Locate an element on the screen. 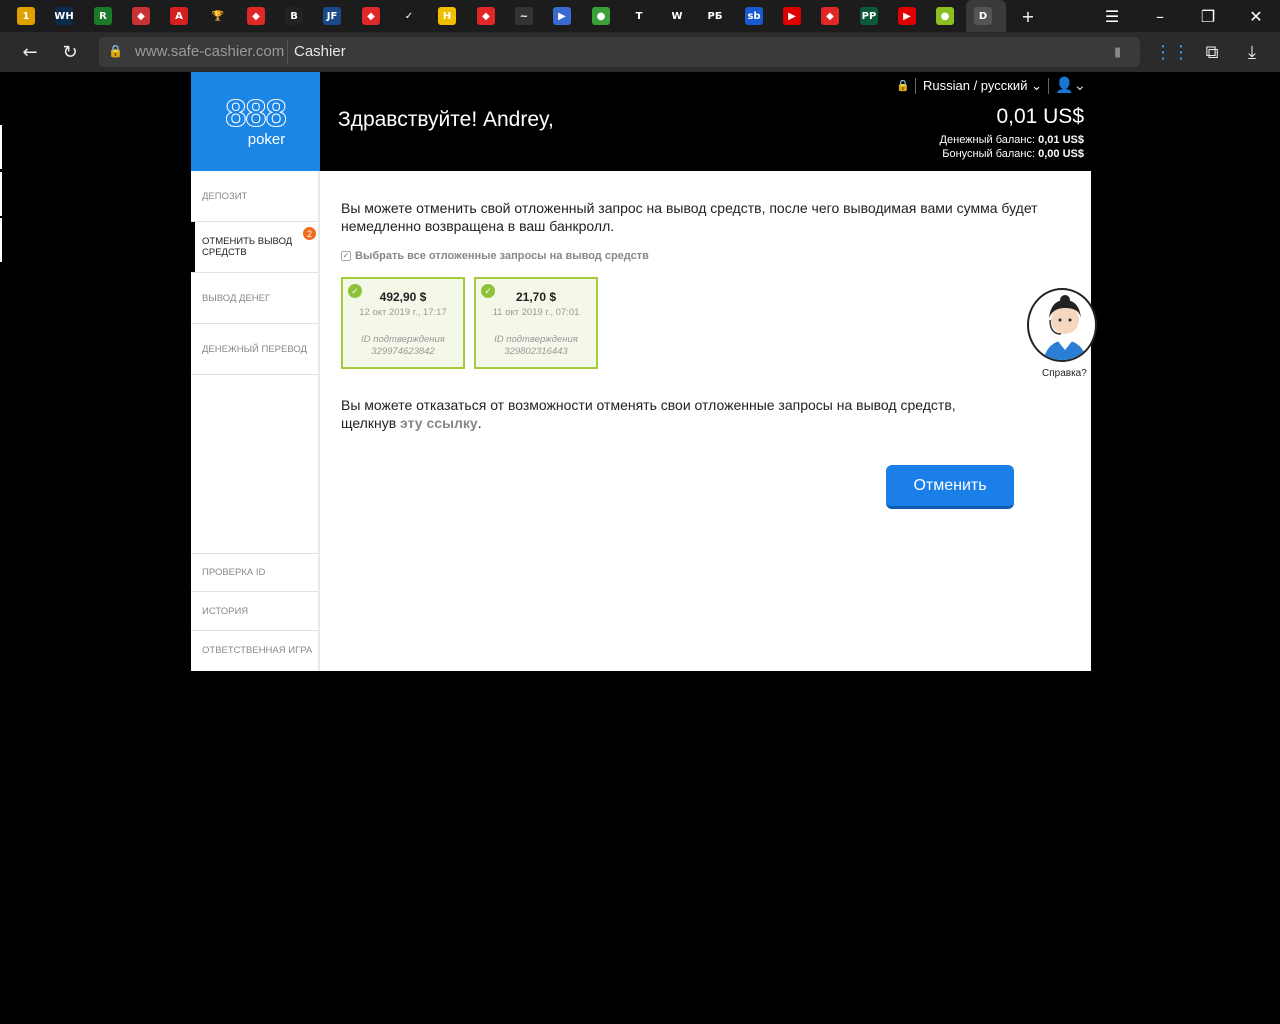  sidebar-item-id-check: ПРОВЕРКА ID is located at coordinates (254, 572).